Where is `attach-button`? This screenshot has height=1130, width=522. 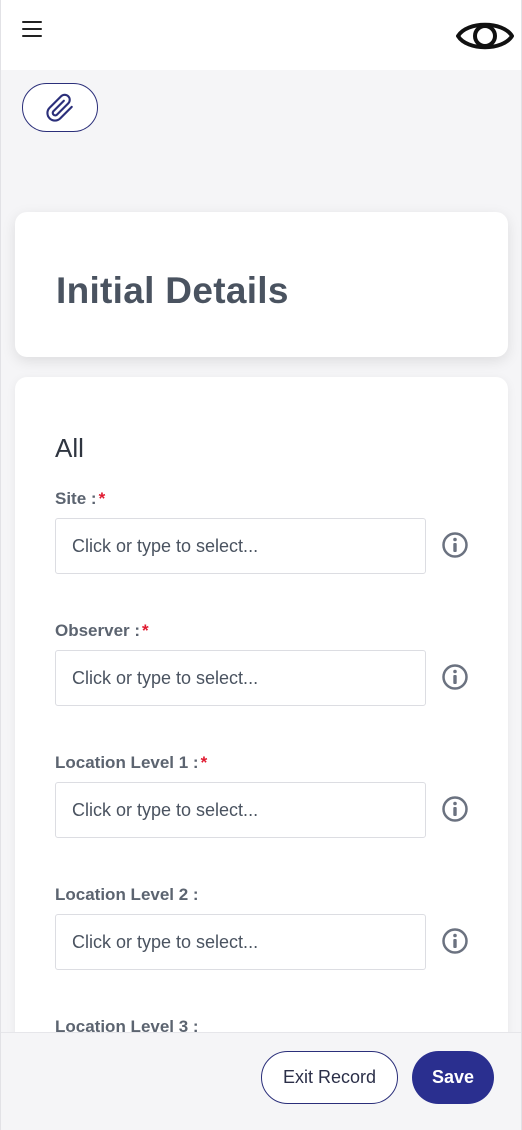
attach-button is located at coordinates (60, 107).